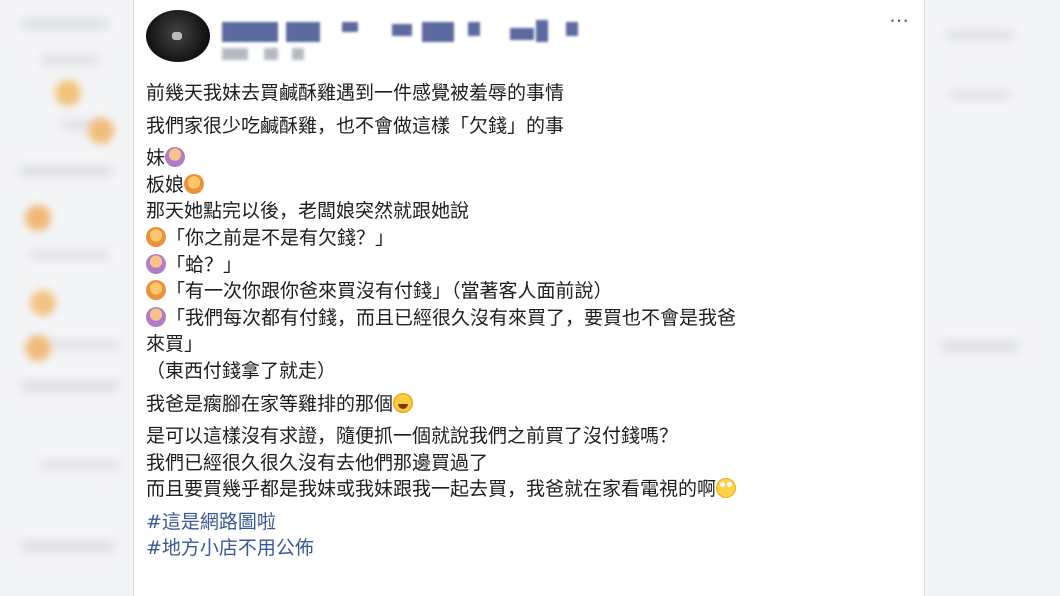 This screenshot has width=1060, height=596. Describe the element at coordinates (899, 20) in the screenshot. I see `more-options-icon: ⋯` at that location.